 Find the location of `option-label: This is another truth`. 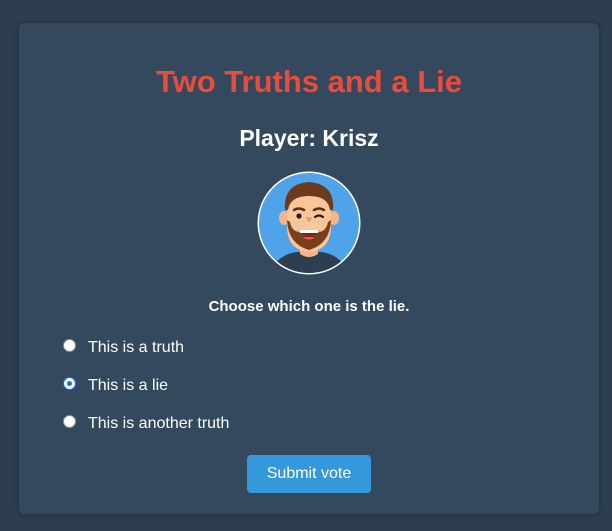

option-label: This is another truth is located at coordinates (159, 423).